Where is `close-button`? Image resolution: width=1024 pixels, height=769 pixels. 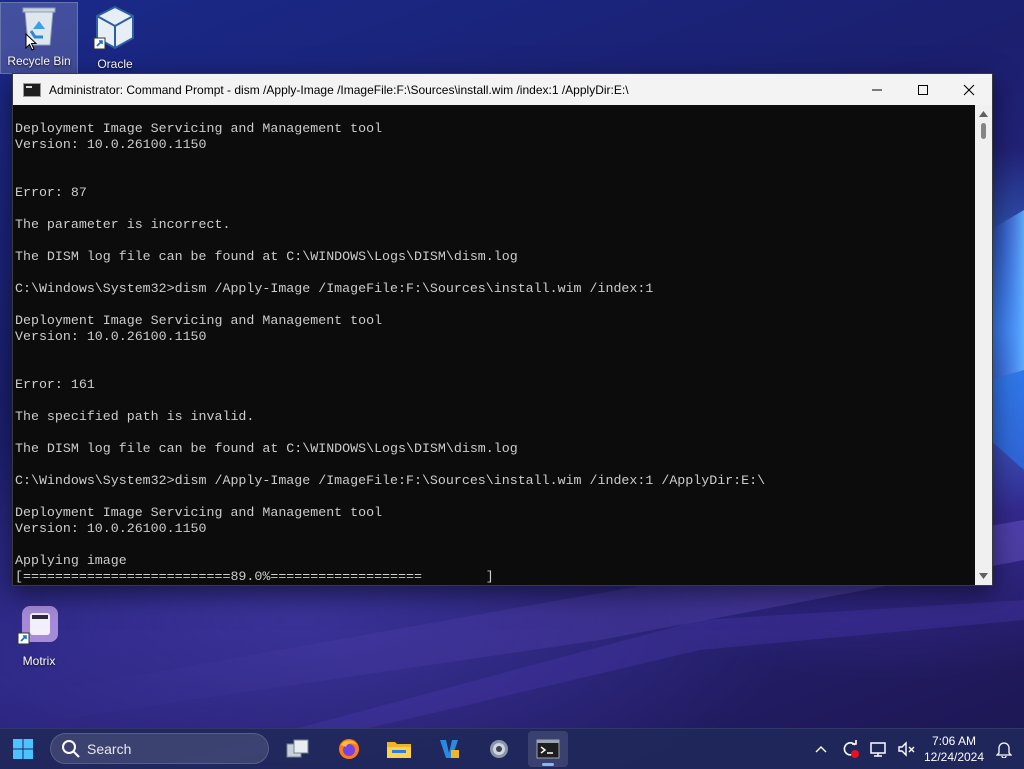 close-button is located at coordinates (969, 89).